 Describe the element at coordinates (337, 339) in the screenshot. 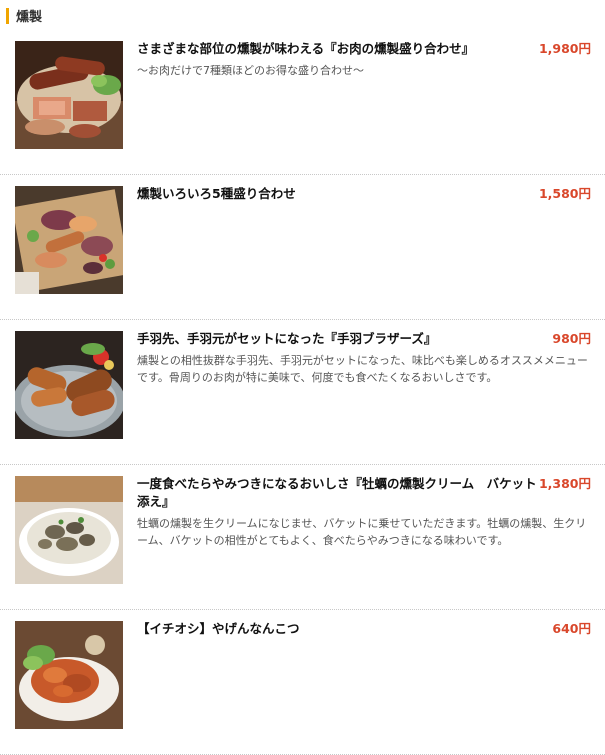

I see `item-name: 手羽先、手羽元がセットになった『手羽ブラザーズ』` at that location.